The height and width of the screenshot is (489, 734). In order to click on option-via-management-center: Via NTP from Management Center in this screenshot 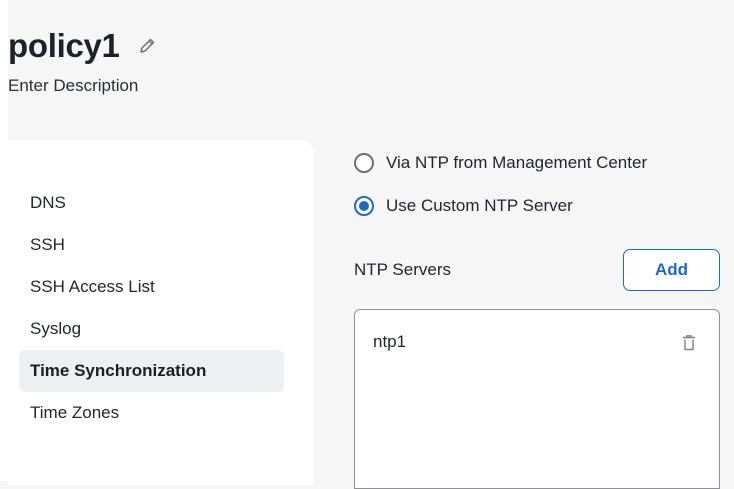, I will do `click(500, 163)`.